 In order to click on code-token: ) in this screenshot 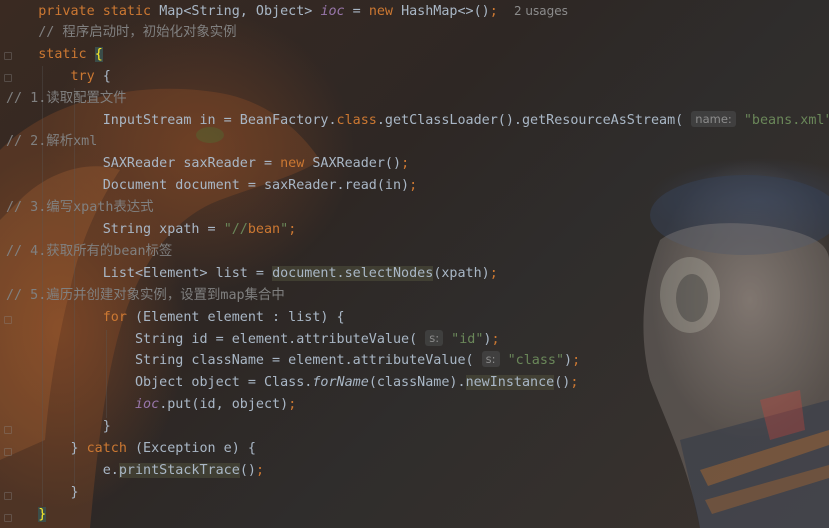, I will do `click(568, 361)`.